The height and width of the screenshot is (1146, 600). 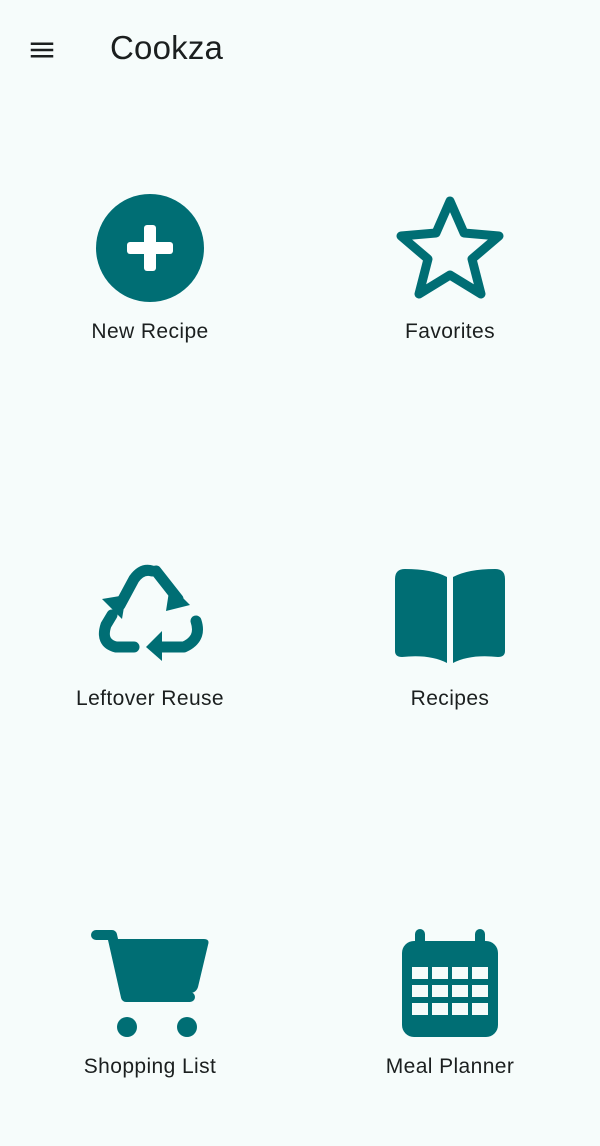 I want to click on shopping-list-tile: Shopping List, so click(x=150, y=1023).